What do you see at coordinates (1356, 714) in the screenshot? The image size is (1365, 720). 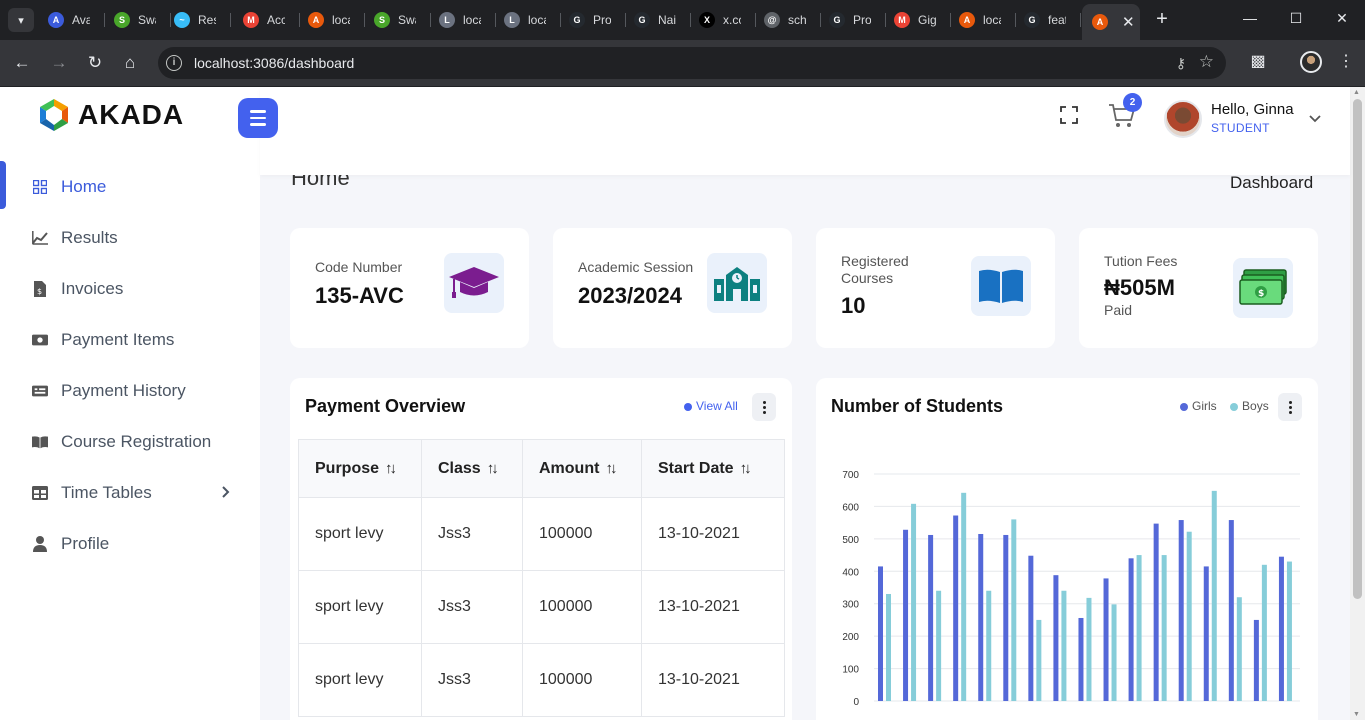 I see `scroll-down-icon: ▼` at bounding box center [1356, 714].